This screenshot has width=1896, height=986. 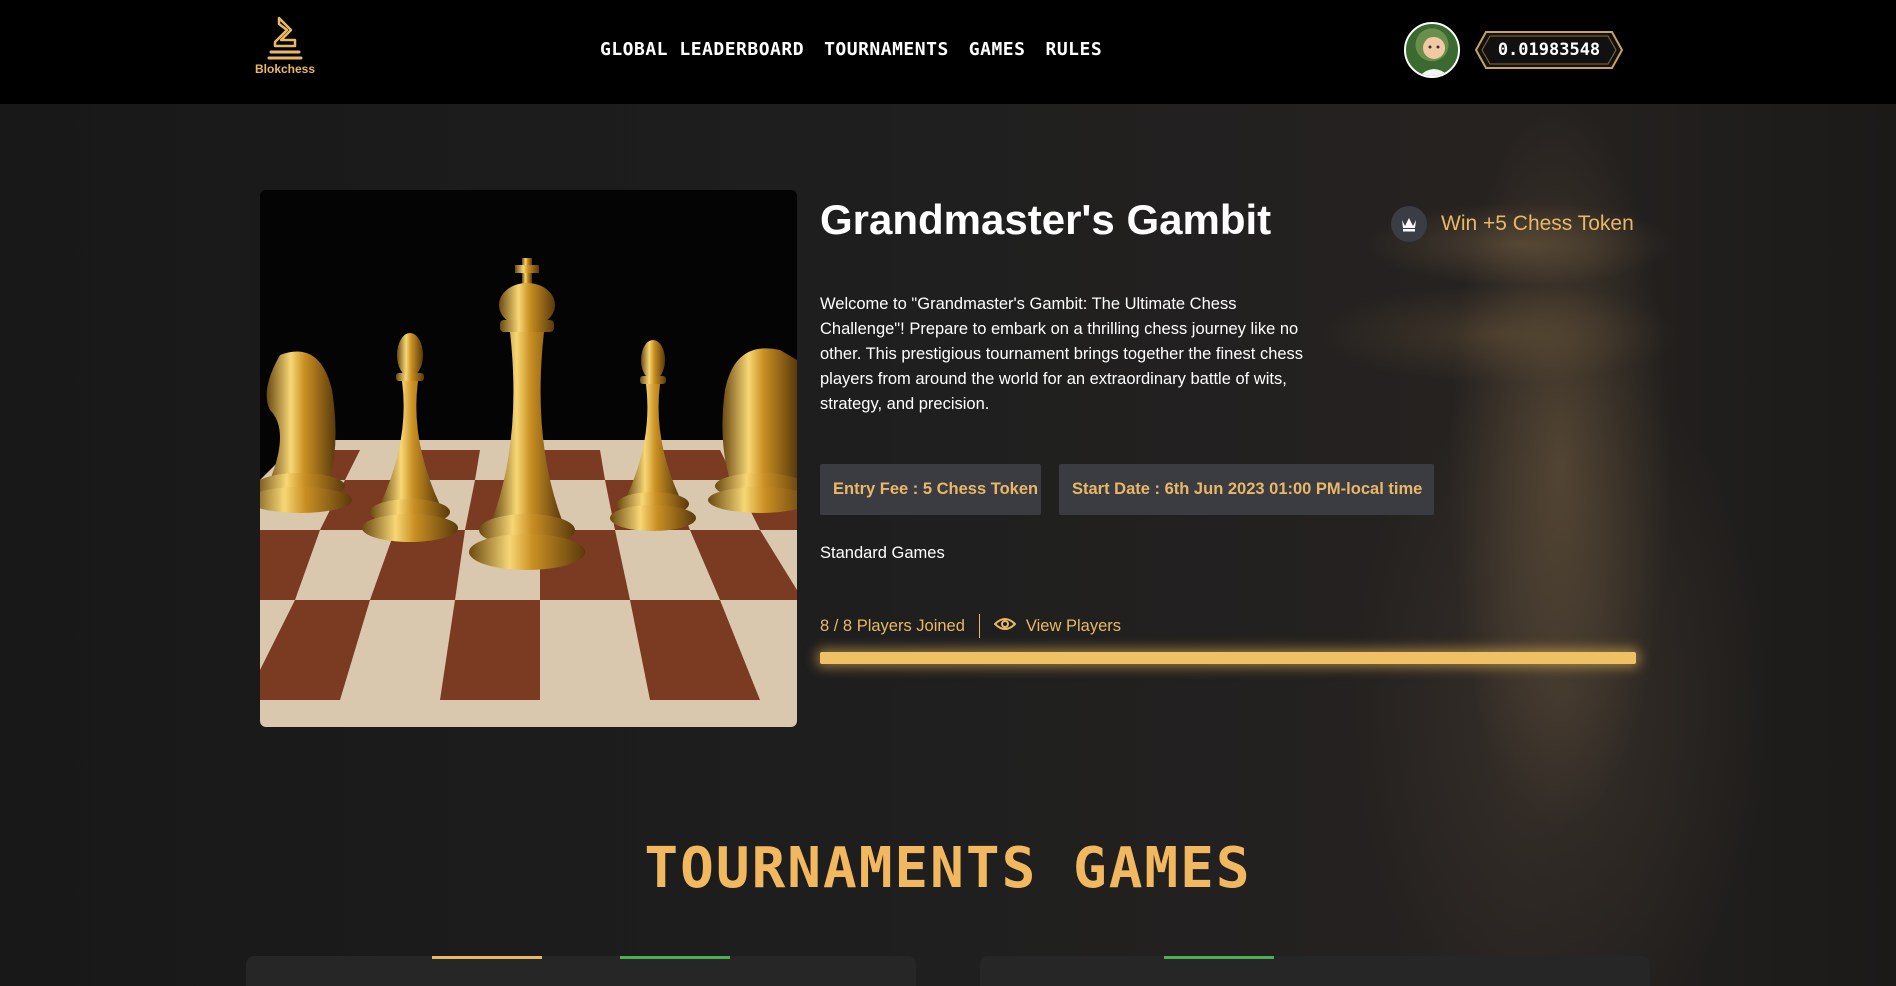 I want to click on nav-games: Games, so click(x=997, y=50).